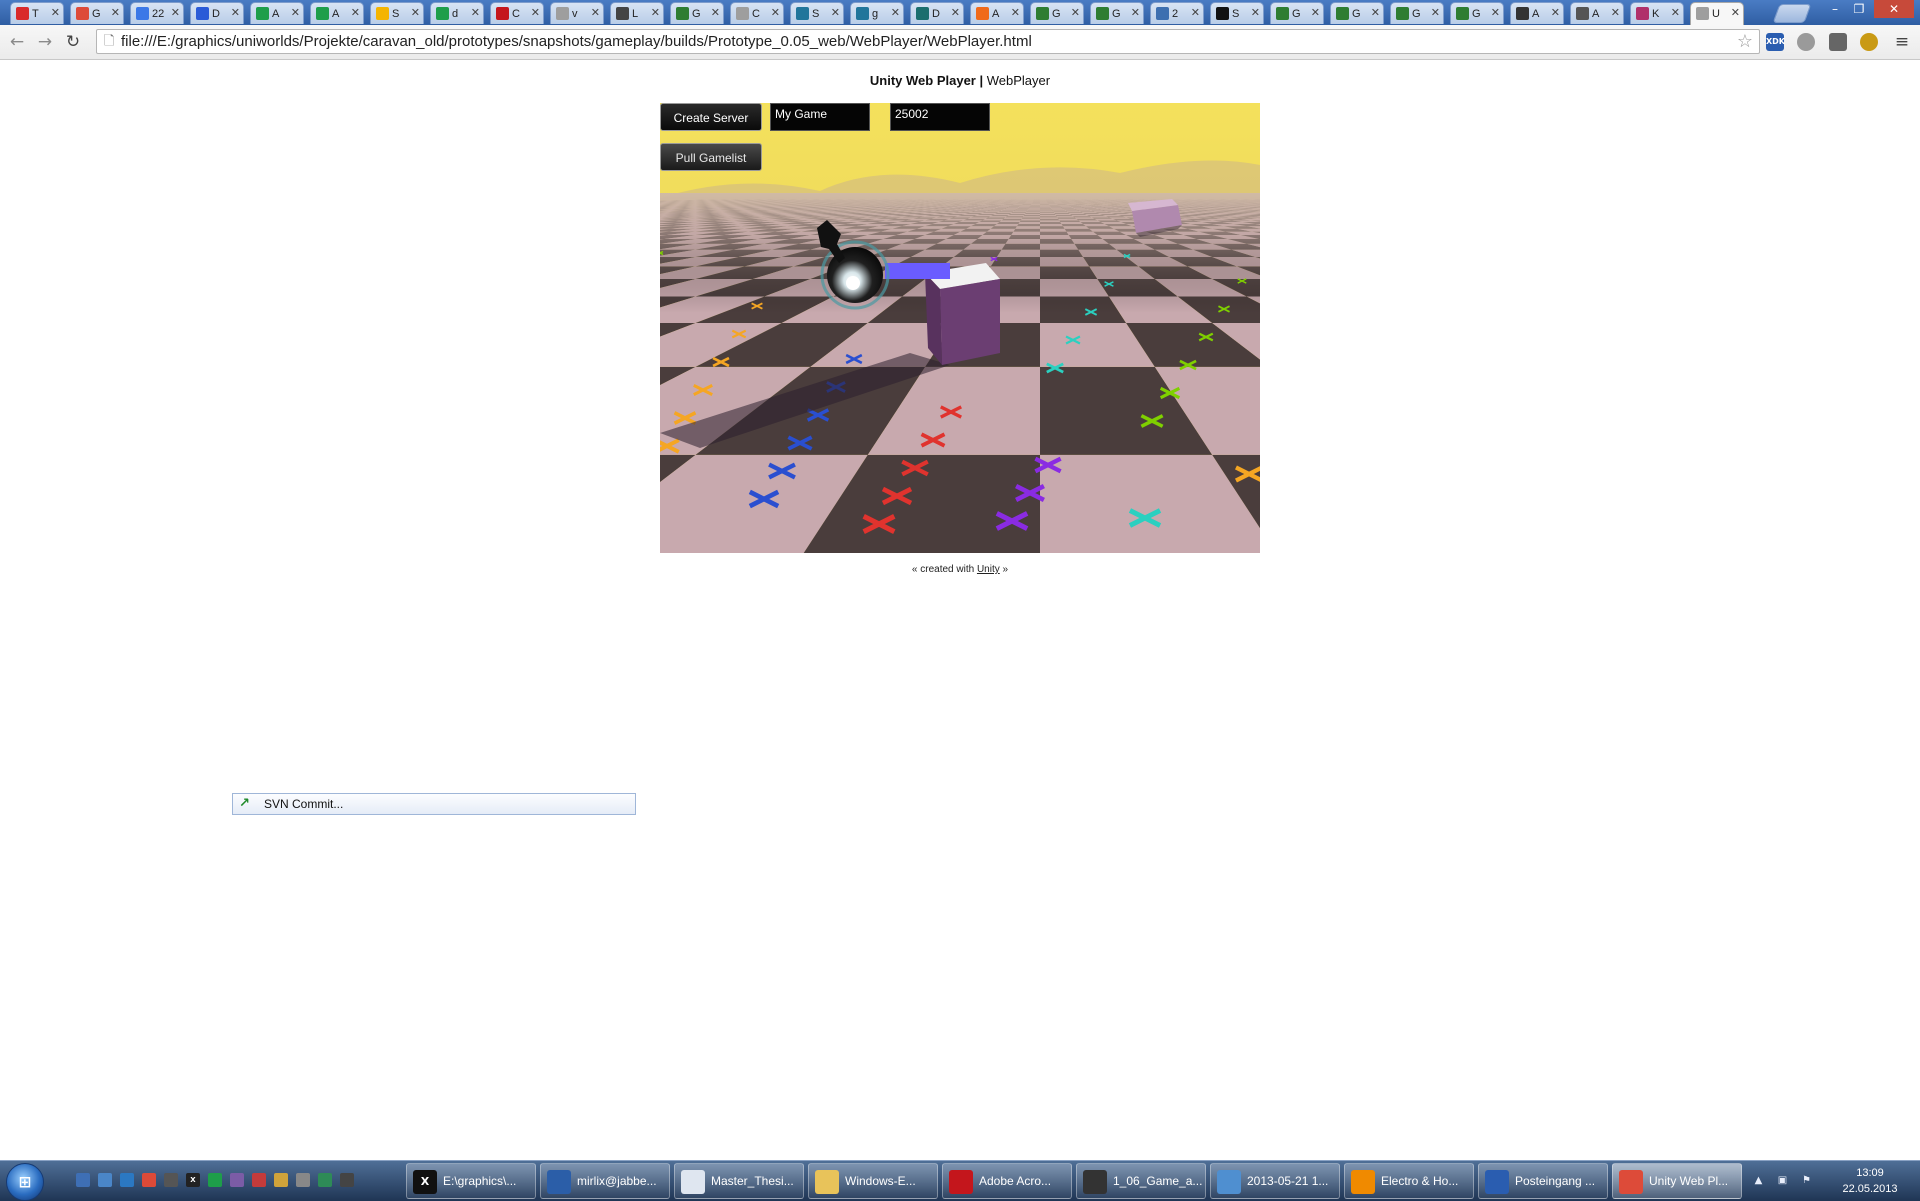 The width and height of the screenshot is (1920, 1201). What do you see at coordinates (1745, 42) in the screenshot?
I see `bookmark-star-icon: ☆` at bounding box center [1745, 42].